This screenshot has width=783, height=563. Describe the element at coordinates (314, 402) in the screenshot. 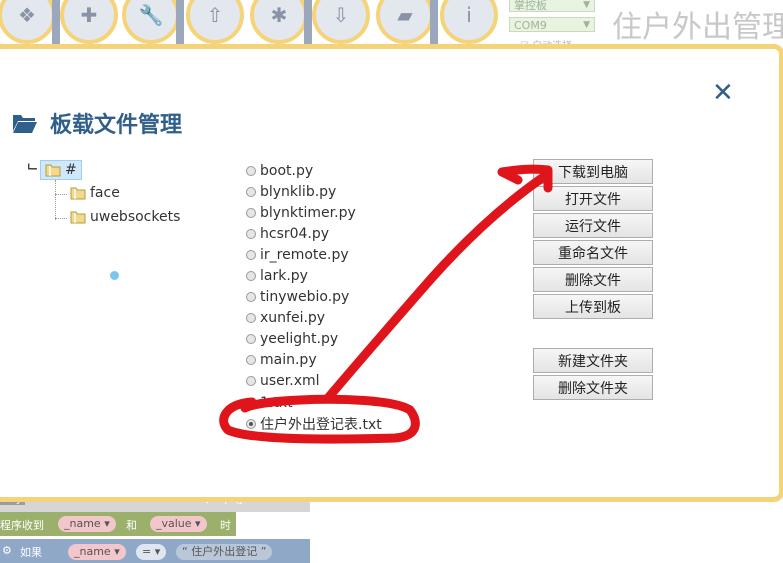

I see `file-item: 1.txt` at that location.